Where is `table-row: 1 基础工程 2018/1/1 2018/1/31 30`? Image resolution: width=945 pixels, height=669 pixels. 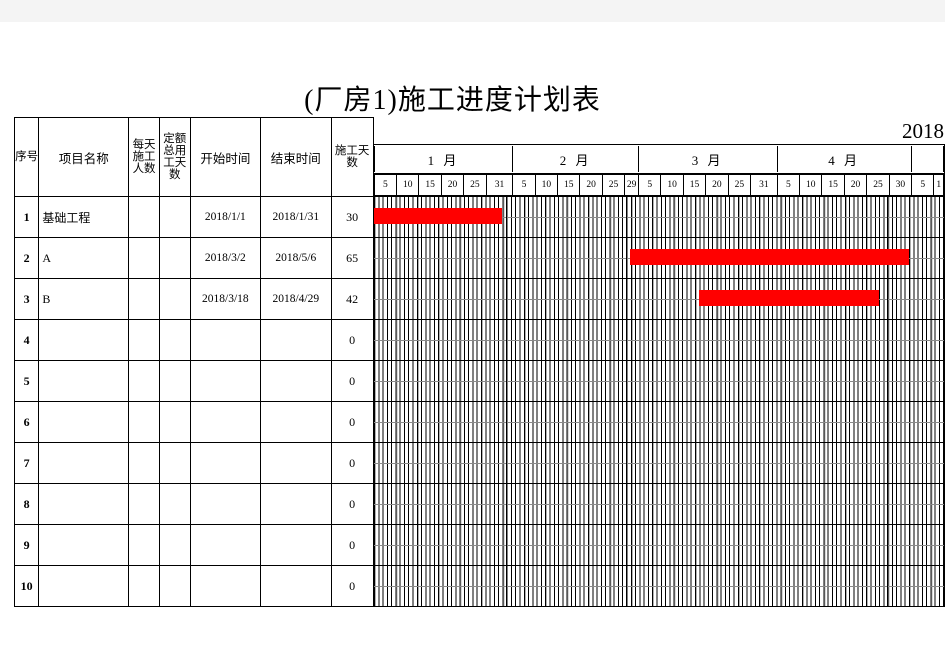 table-row: 1 基础工程 2018/1/1 2018/1/31 30 is located at coordinates (479, 217).